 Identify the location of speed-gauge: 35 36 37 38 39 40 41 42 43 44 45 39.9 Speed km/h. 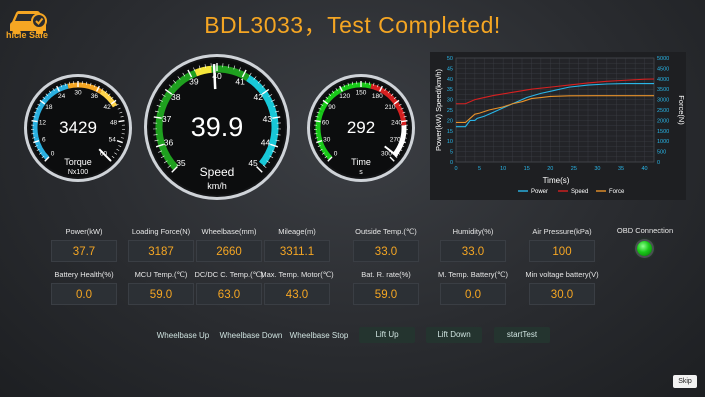
(217, 127).